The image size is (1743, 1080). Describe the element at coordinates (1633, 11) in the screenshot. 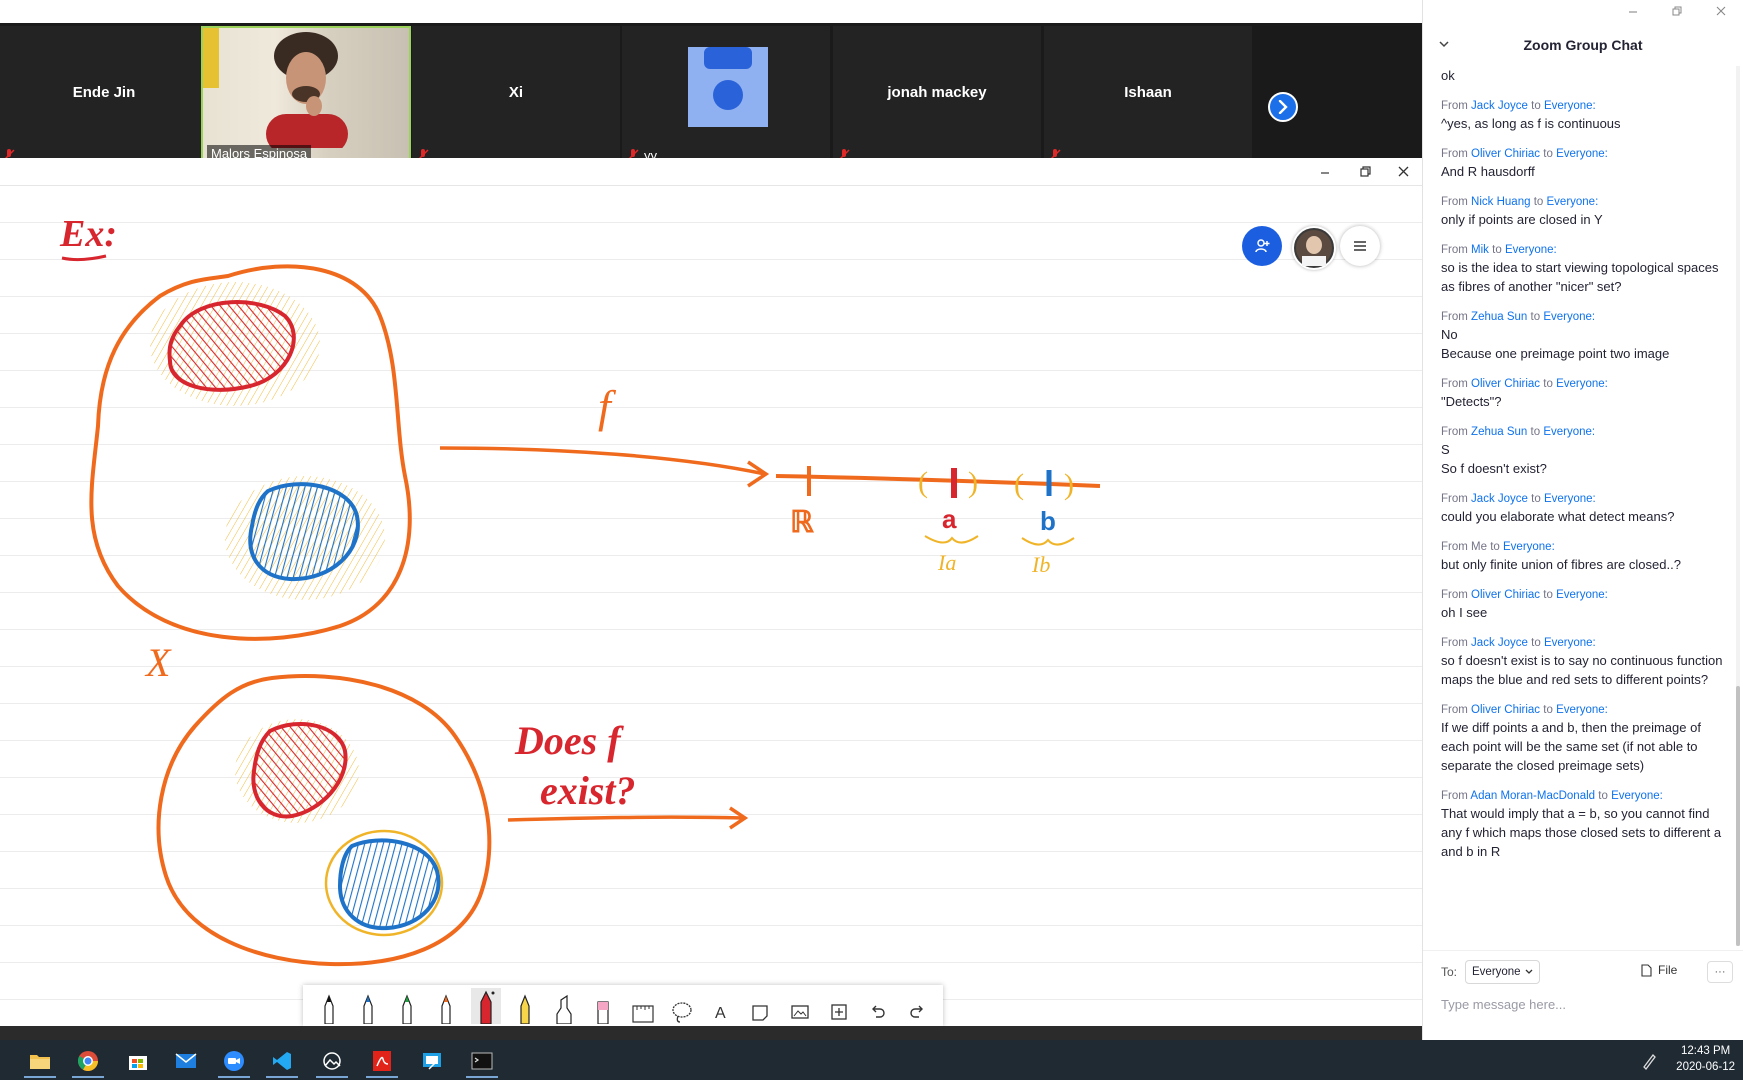

I see `chat-minimize-button` at that location.